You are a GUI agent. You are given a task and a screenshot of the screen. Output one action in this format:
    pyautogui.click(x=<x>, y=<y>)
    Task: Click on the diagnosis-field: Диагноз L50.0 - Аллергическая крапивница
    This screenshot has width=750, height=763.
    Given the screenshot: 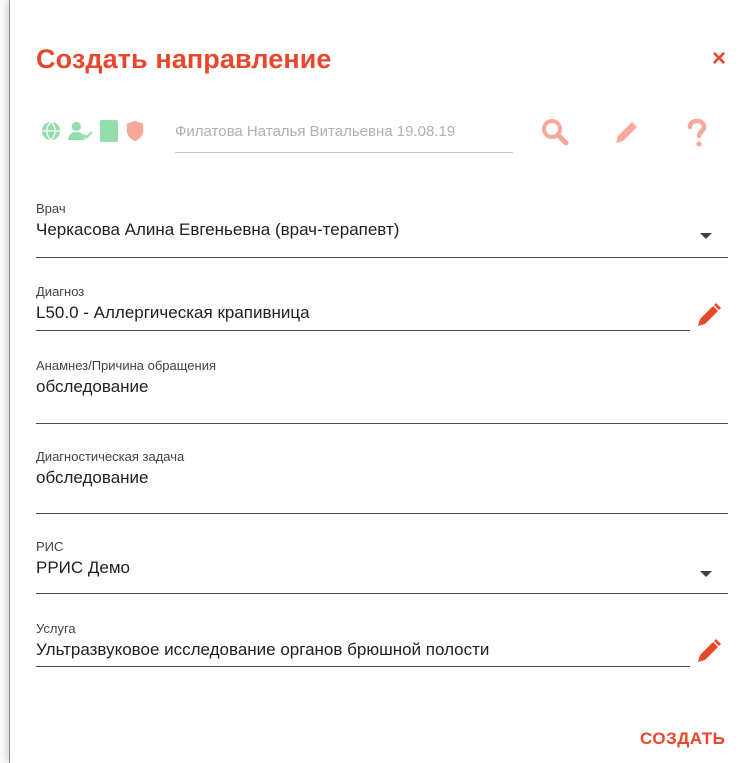 What is the action you would take?
    pyautogui.click(x=382, y=307)
    